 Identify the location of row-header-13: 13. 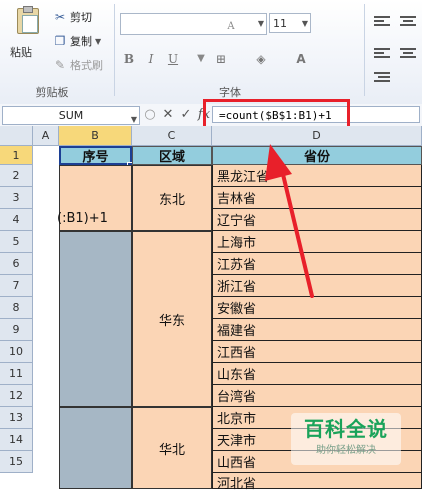
(16, 418).